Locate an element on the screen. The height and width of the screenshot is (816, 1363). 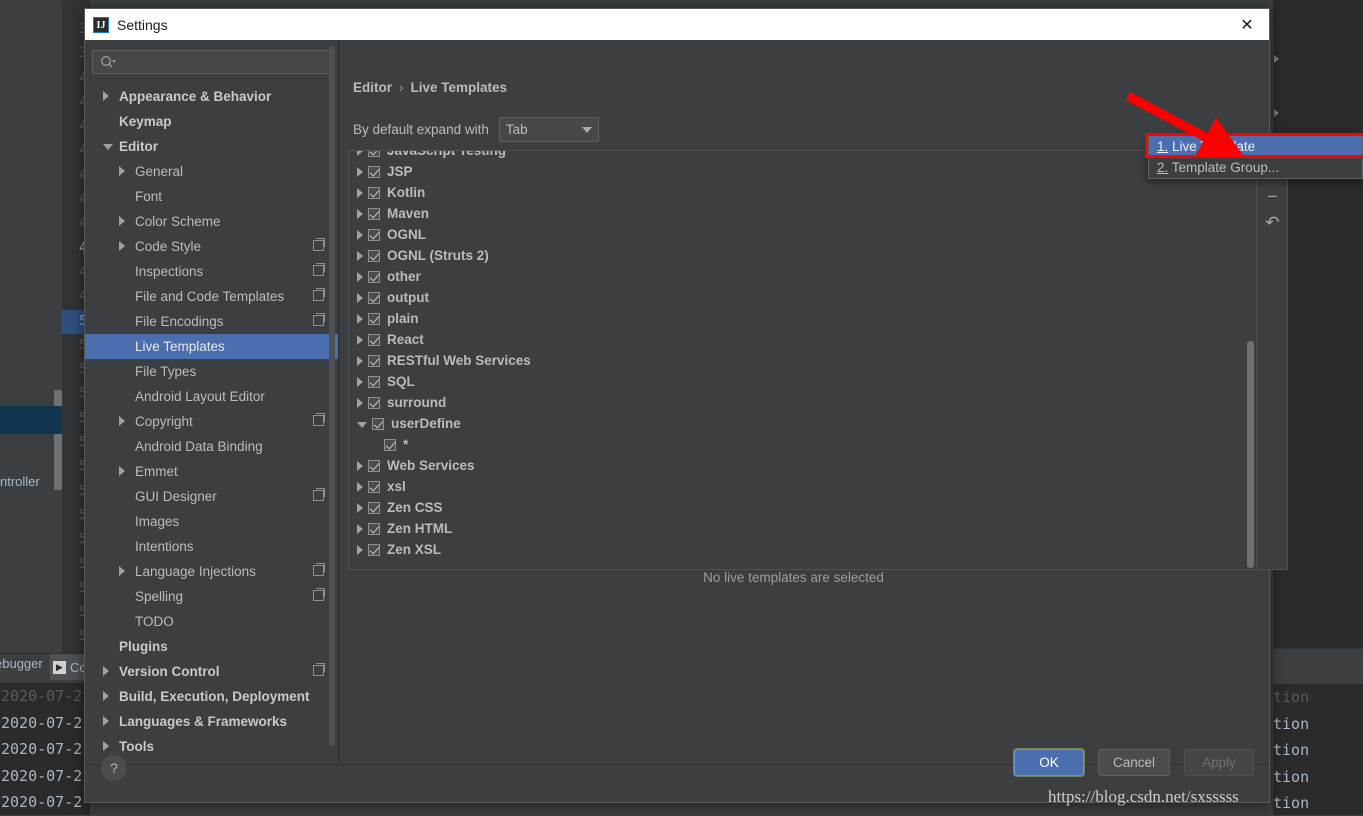
sidebar-item-intentions: Intentions is located at coordinates (211, 546).